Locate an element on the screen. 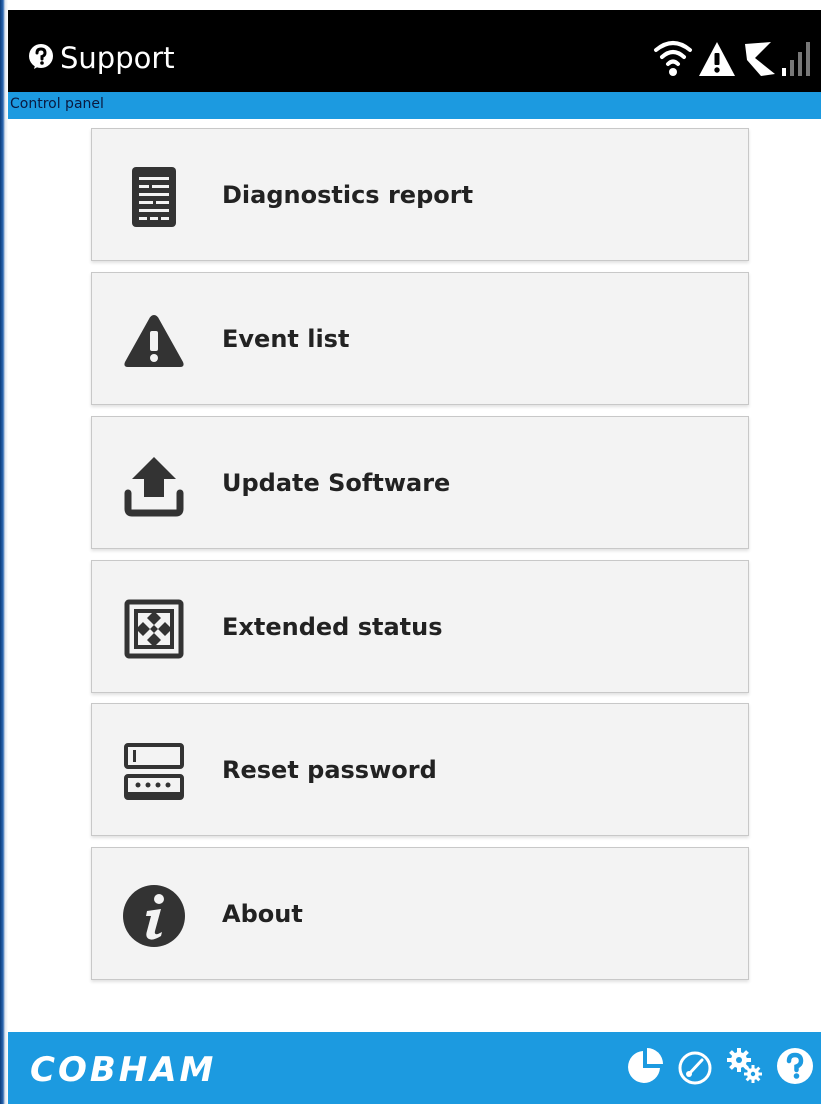  menu-item-extended-status: Extended status is located at coordinates (420, 626).